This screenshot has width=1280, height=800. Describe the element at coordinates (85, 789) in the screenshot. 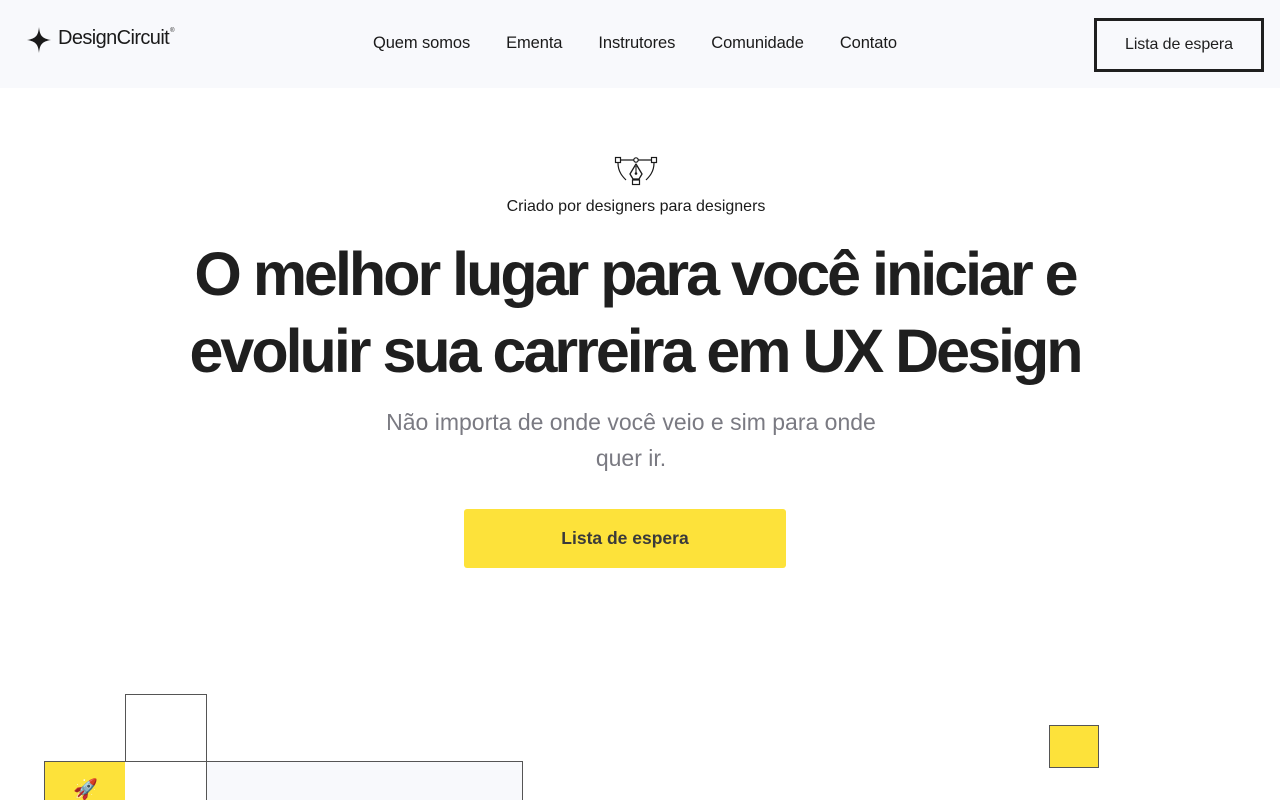

I see `rocket-icon: 🚀` at that location.